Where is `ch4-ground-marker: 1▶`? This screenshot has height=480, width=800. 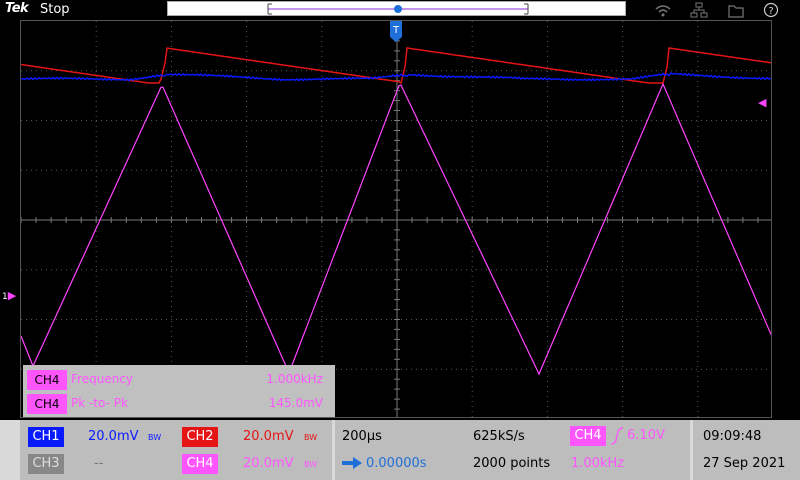 ch4-ground-marker: 1▶ is located at coordinates (9, 296).